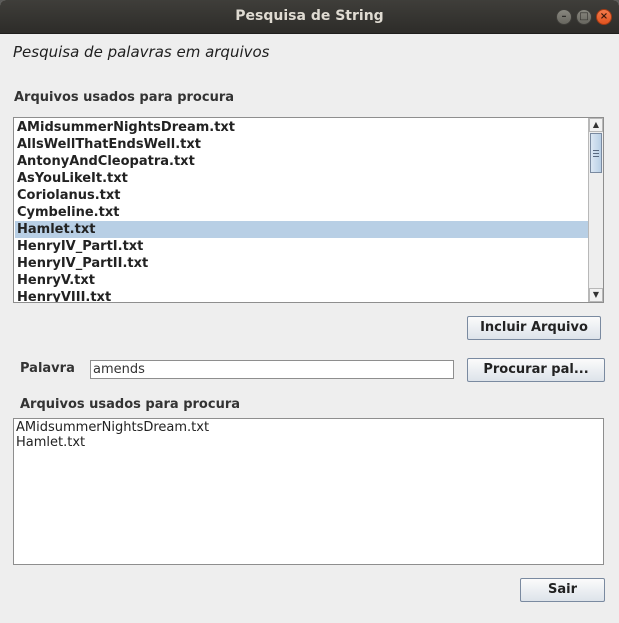 This screenshot has width=619, height=623. I want to click on list-item: AsYouLikeIt.txt, so click(301, 178).